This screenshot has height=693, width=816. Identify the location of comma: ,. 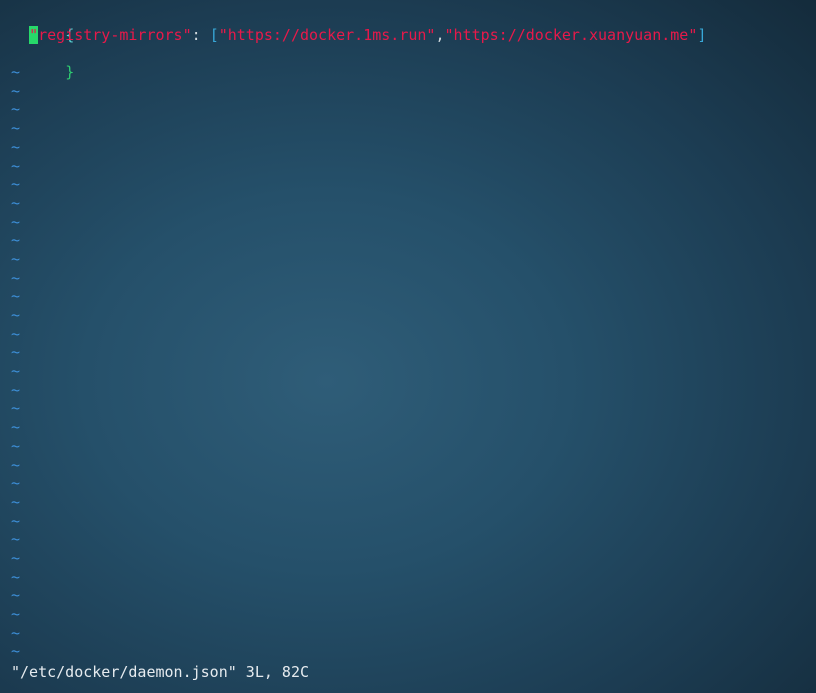
(440, 34).